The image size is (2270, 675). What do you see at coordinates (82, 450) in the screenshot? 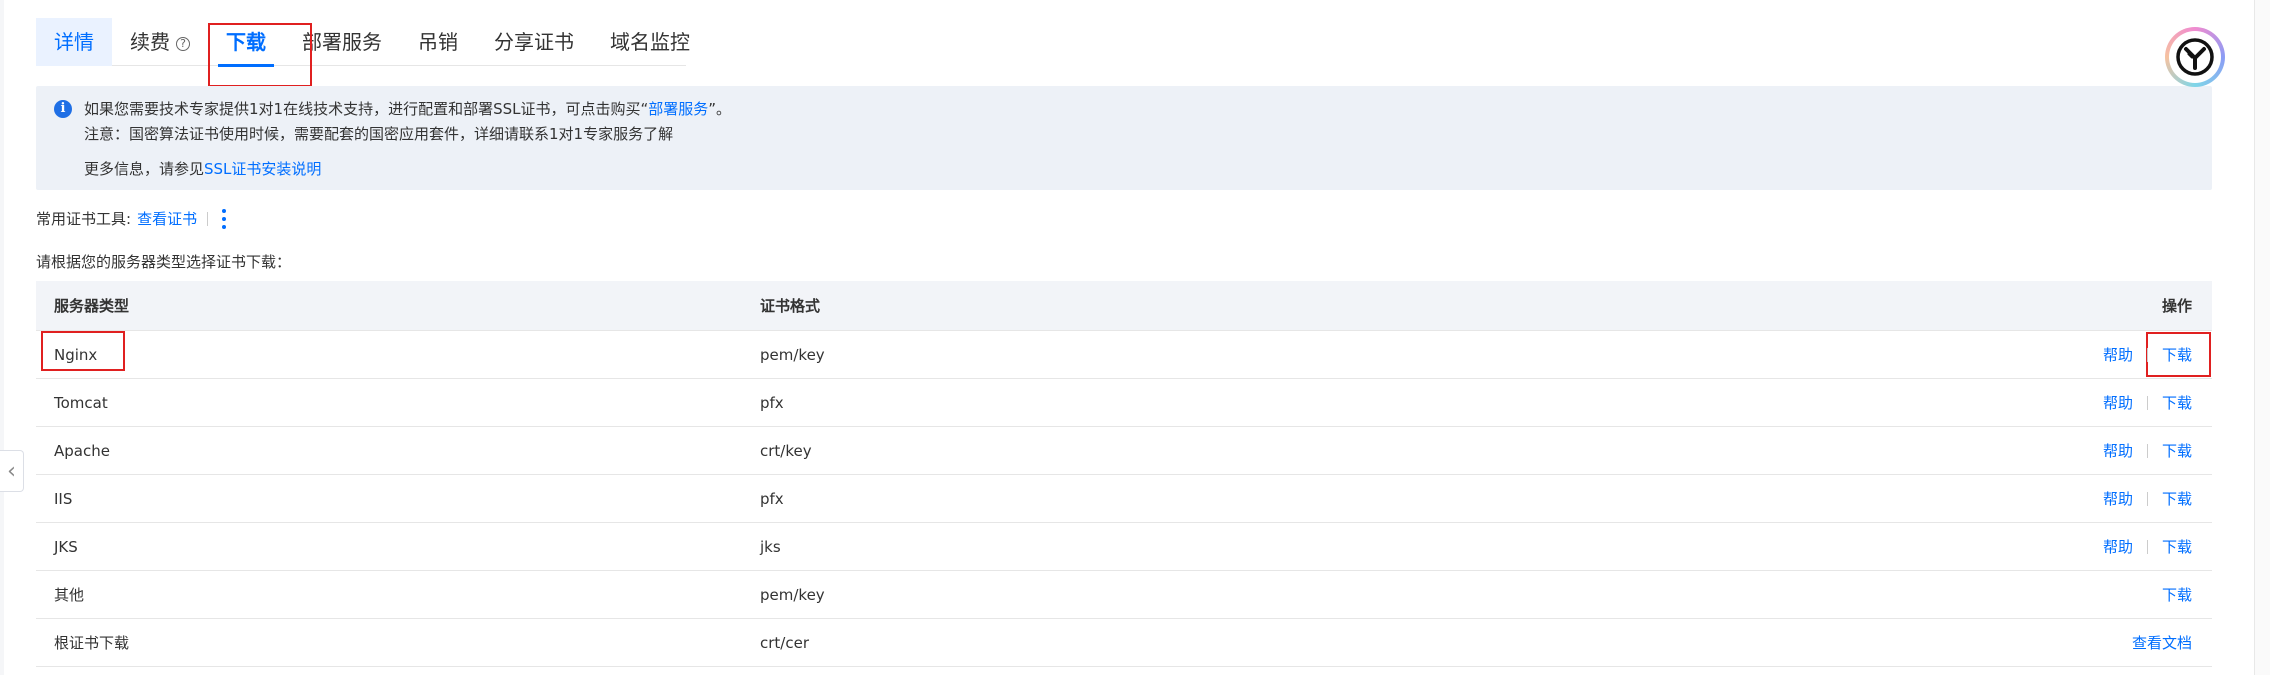
I see `server-type: Apache` at bounding box center [82, 450].